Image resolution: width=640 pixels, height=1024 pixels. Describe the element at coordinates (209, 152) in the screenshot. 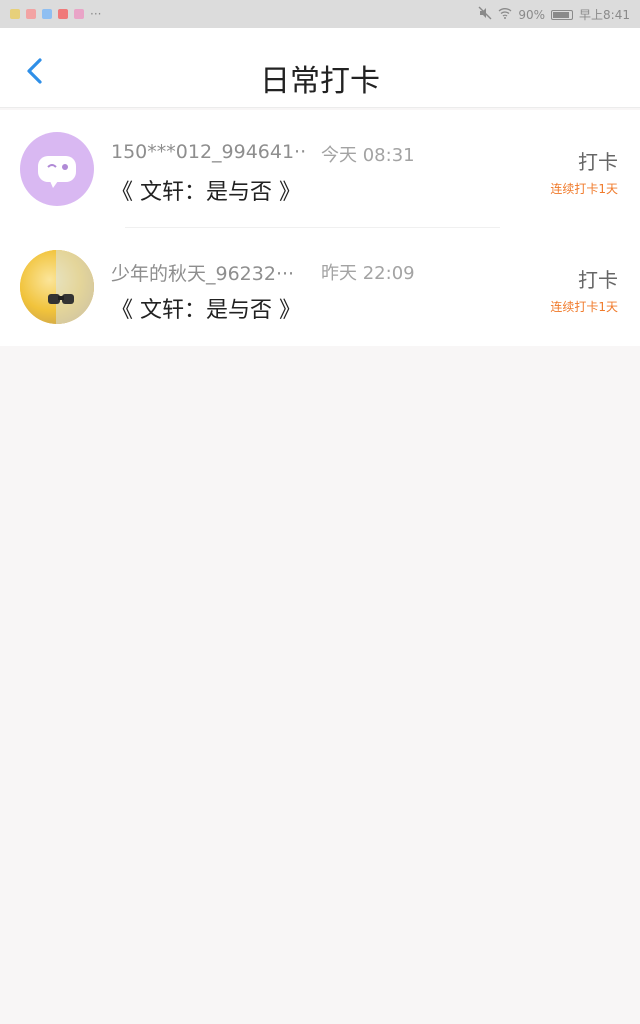

I see `user-name: 150***012_994641··` at that location.